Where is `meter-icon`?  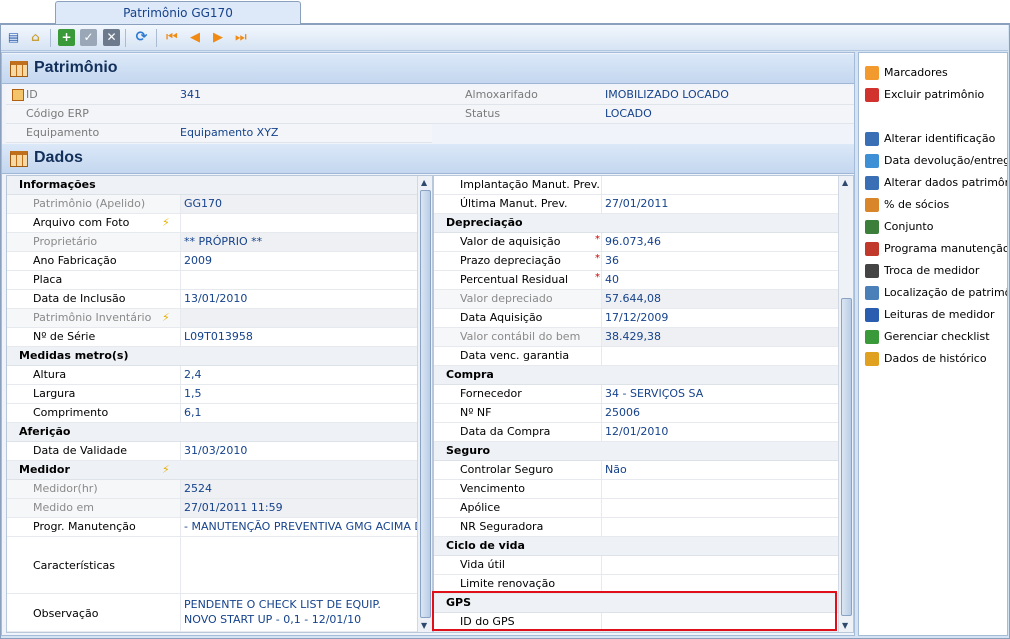 meter-icon is located at coordinates (872, 315).